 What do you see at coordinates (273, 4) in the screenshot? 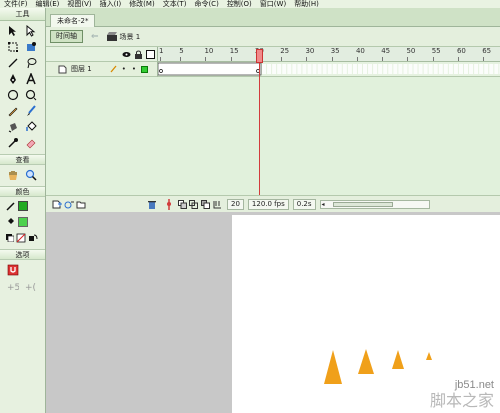
I see `menu-window: 窗口(W)` at bounding box center [273, 4].